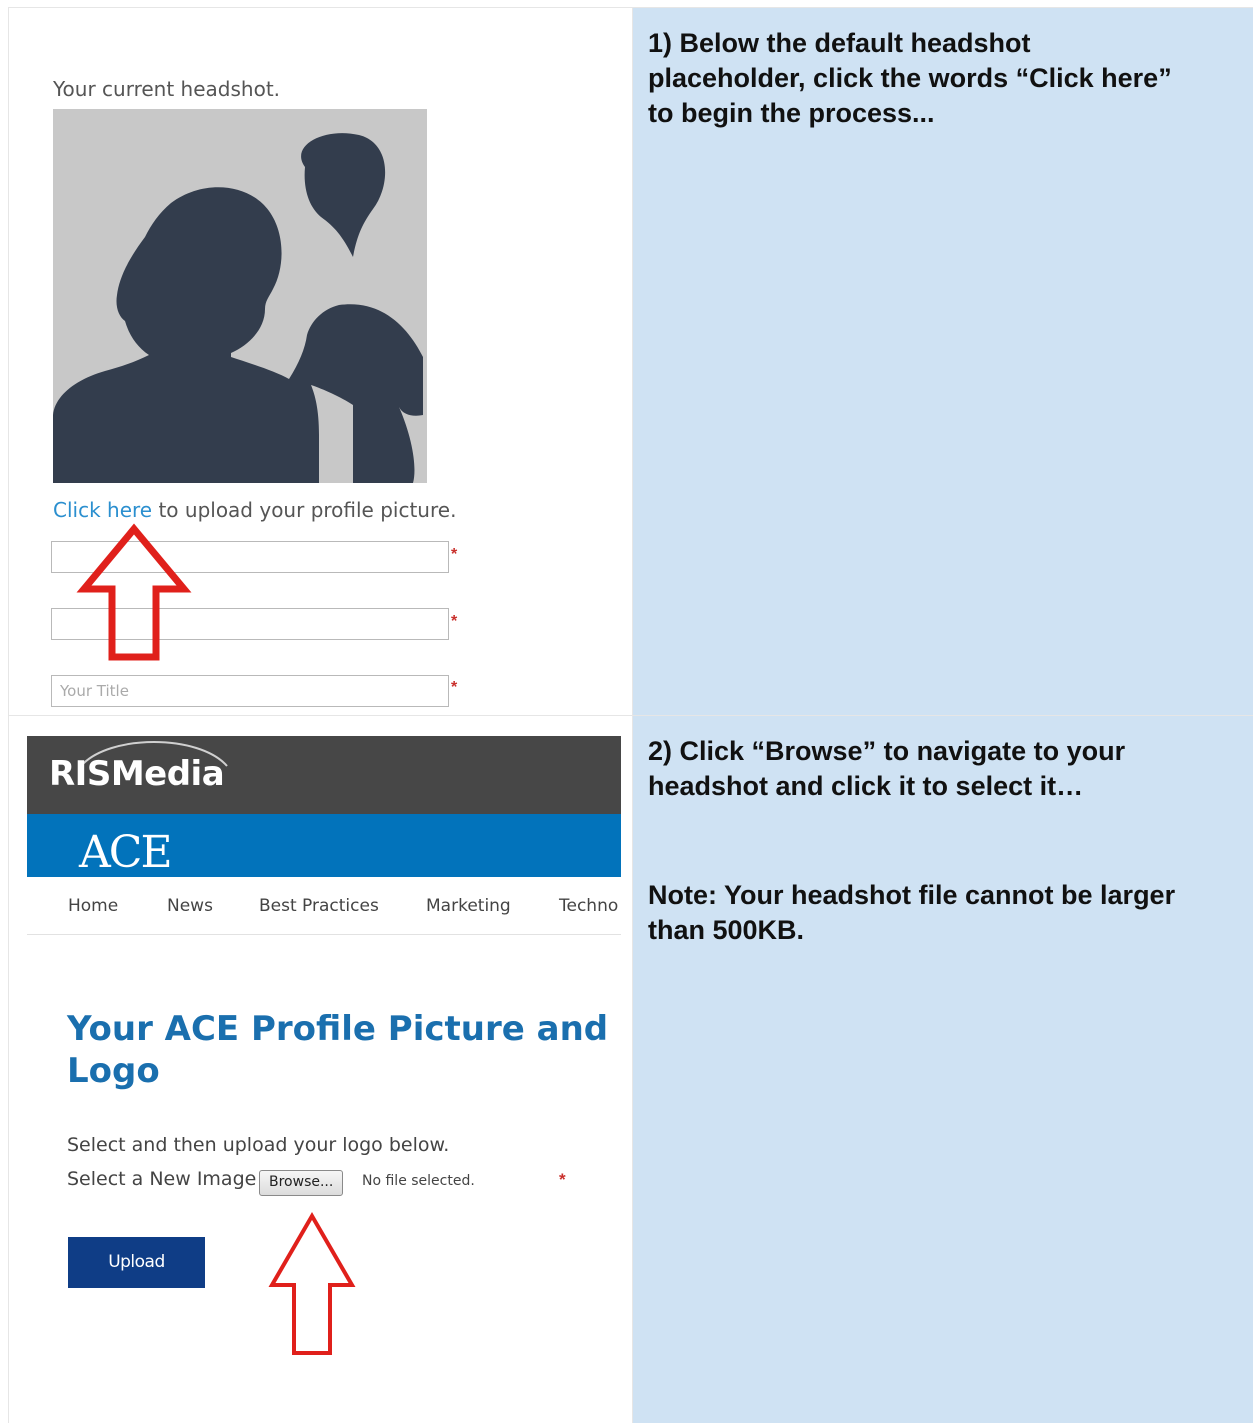 Image resolution: width=1253 pixels, height=1423 pixels. Describe the element at coordinates (304, 510) in the screenshot. I see `upload-text: to upload your profile picture.` at that location.